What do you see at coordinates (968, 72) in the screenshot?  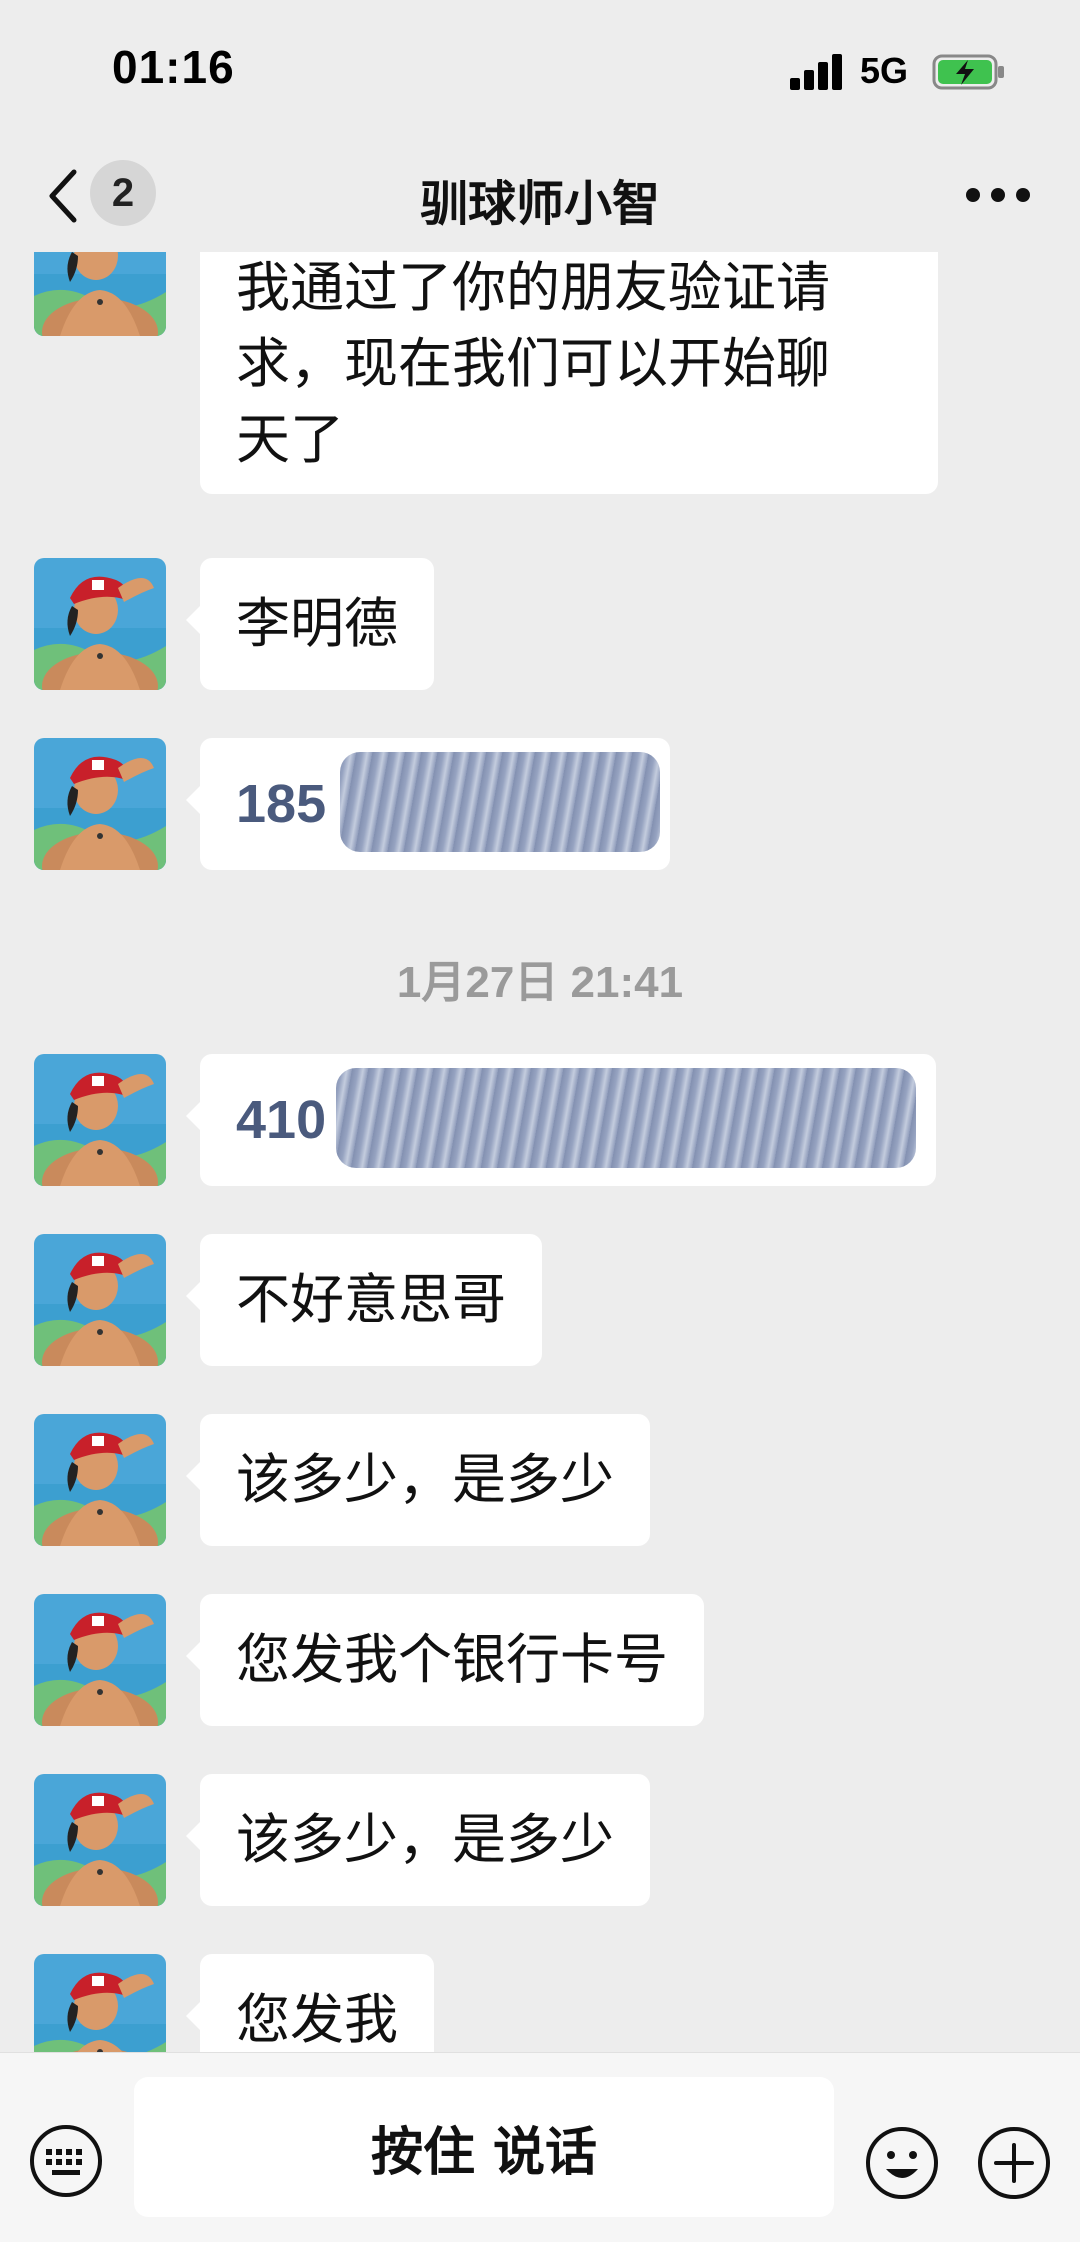 I see `battery-charging-icon` at bounding box center [968, 72].